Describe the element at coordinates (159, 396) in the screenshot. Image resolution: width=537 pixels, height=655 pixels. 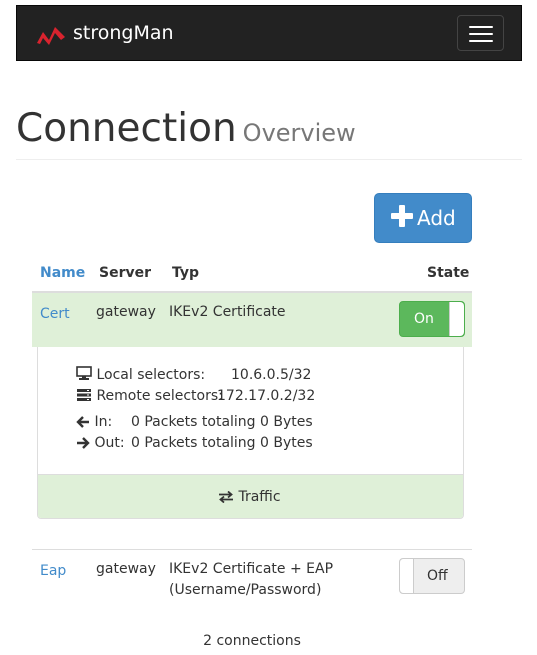
I see `remote-selectors-label: Remote selectors:` at that location.